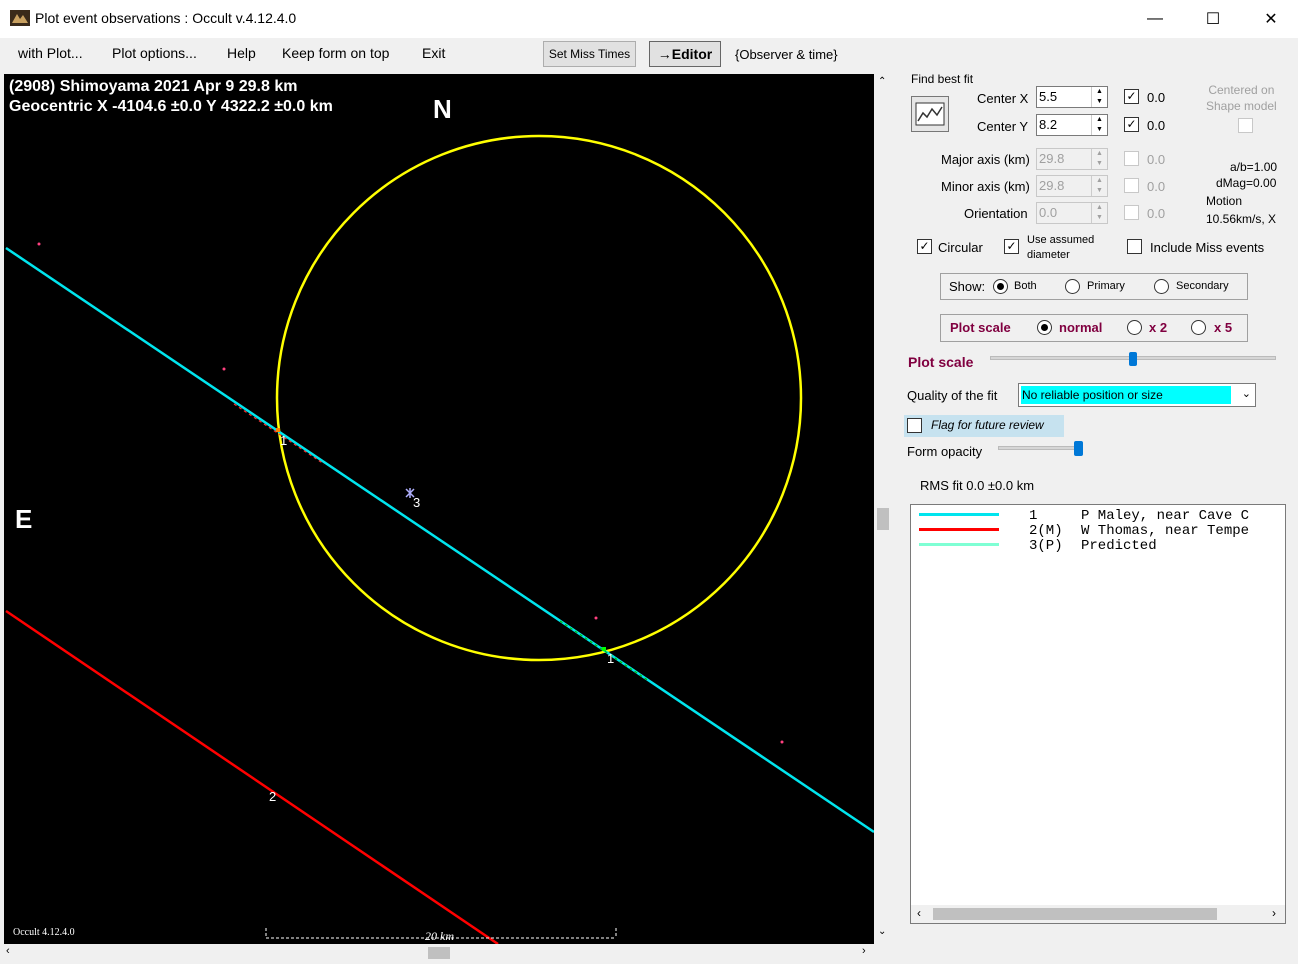  Describe the element at coordinates (985, 159) in the screenshot. I see `major-axis-label: Major axis (km)` at that location.